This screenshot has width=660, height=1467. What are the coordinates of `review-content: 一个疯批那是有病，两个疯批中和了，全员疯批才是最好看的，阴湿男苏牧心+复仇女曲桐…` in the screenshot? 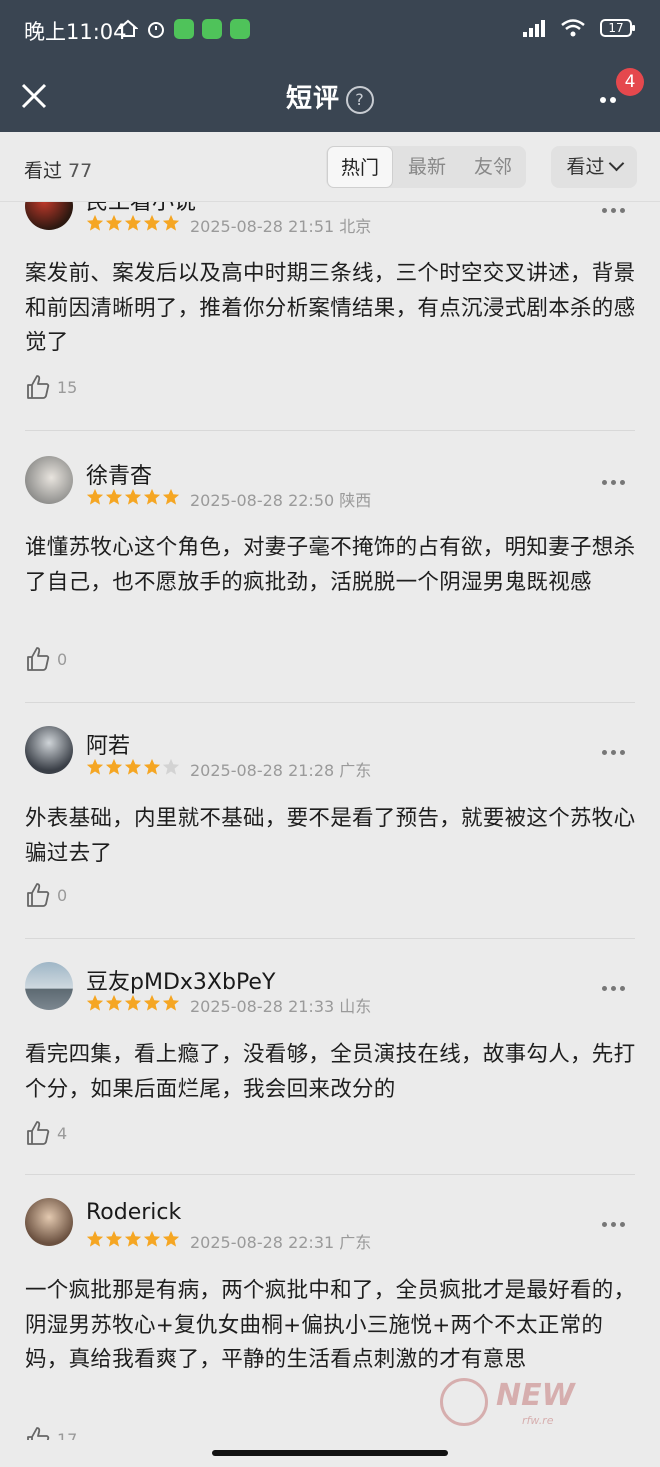 It's located at (330, 1325).